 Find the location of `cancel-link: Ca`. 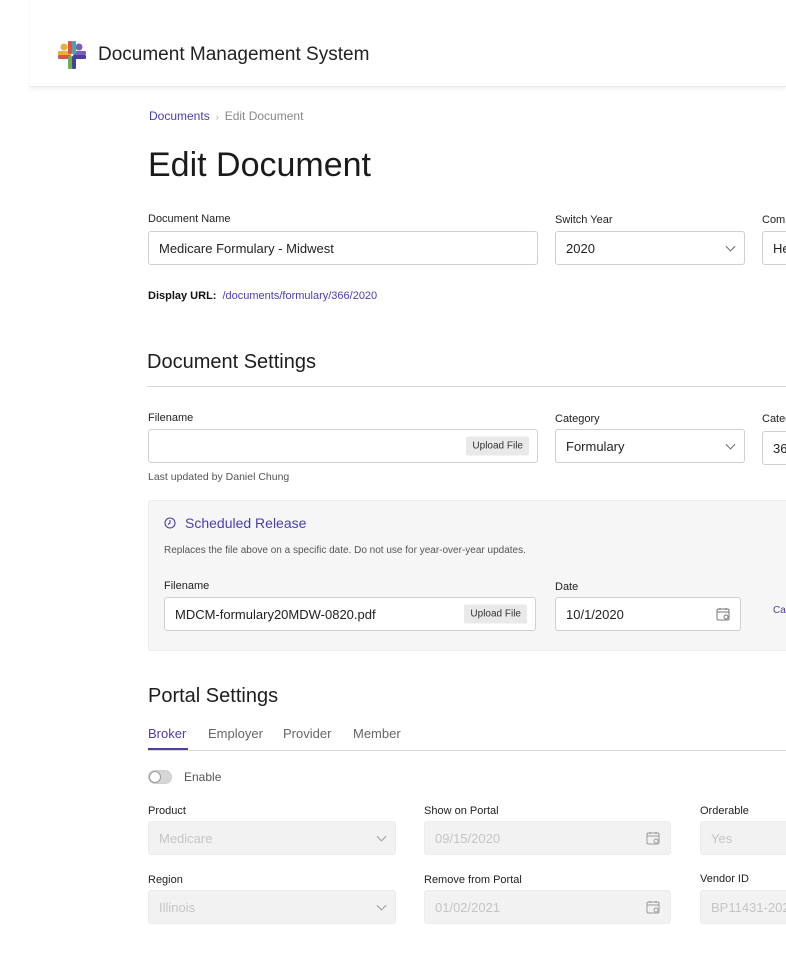

cancel-link: Ca is located at coordinates (779, 610).